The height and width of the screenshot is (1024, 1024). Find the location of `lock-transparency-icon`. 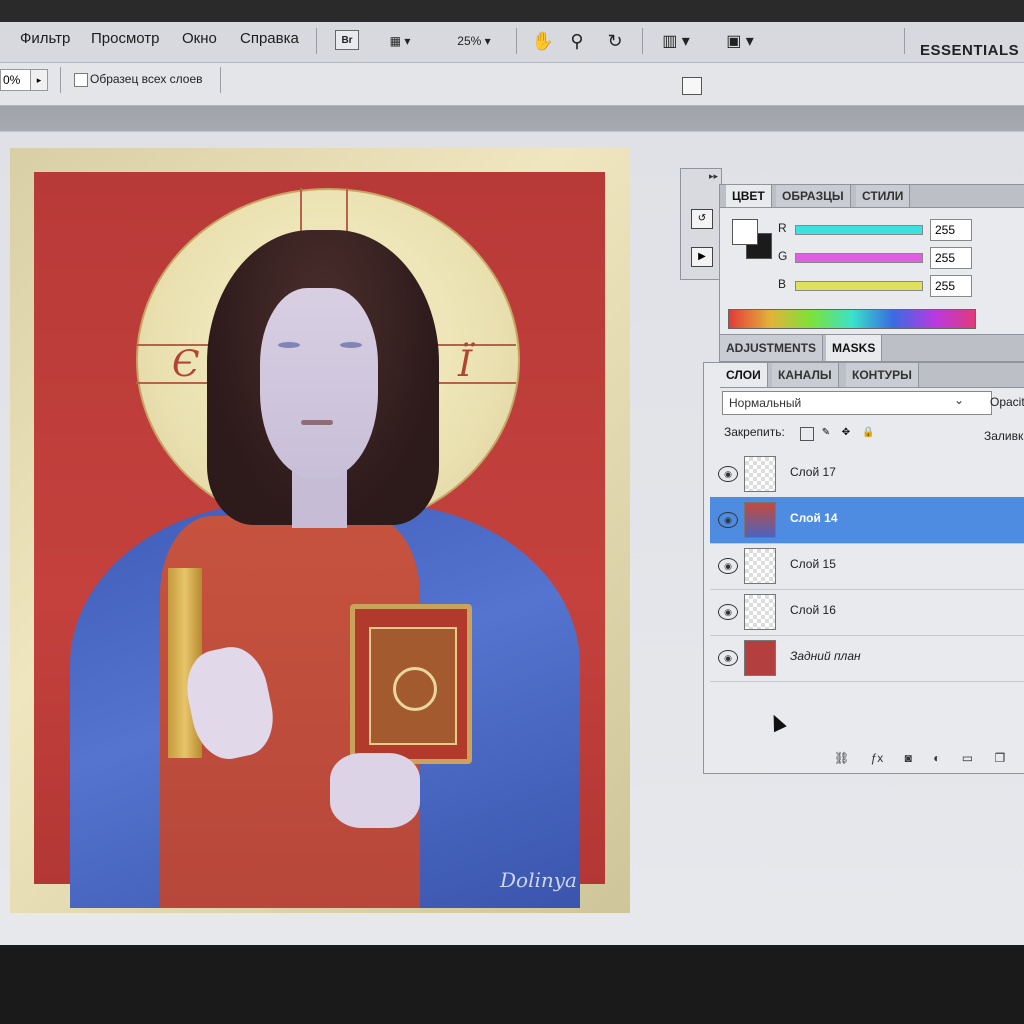

lock-transparency-icon is located at coordinates (807, 434).